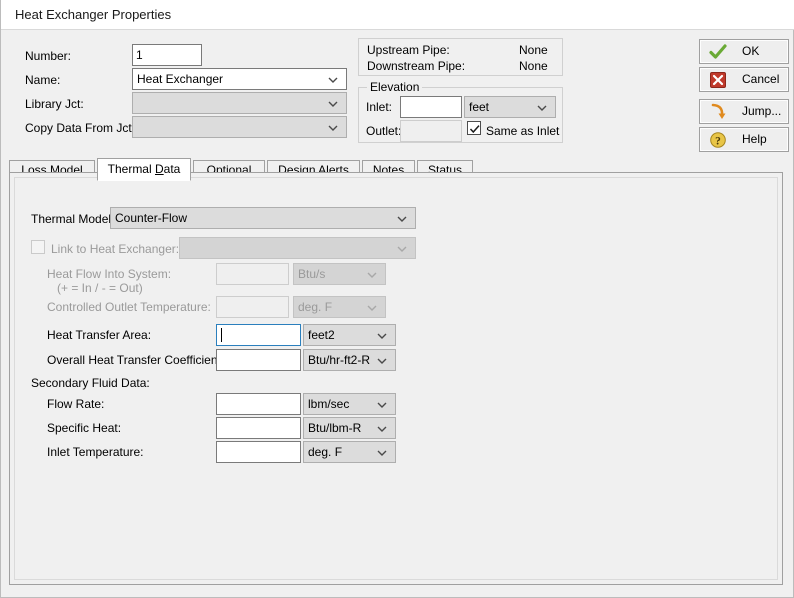 The height and width of the screenshot is (598, 794). Describe the element at coordinates (180, 79) in the screenshot. I see `name-combobox-value: Heat Exchanger` at that location.